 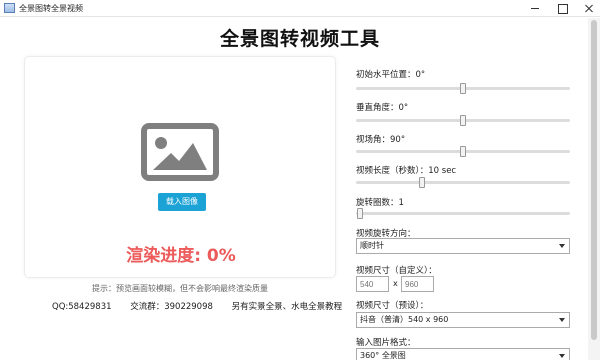 I want to click on duration-label: 视频长度（秒数）：10 sec, so click(x=406, y=171).